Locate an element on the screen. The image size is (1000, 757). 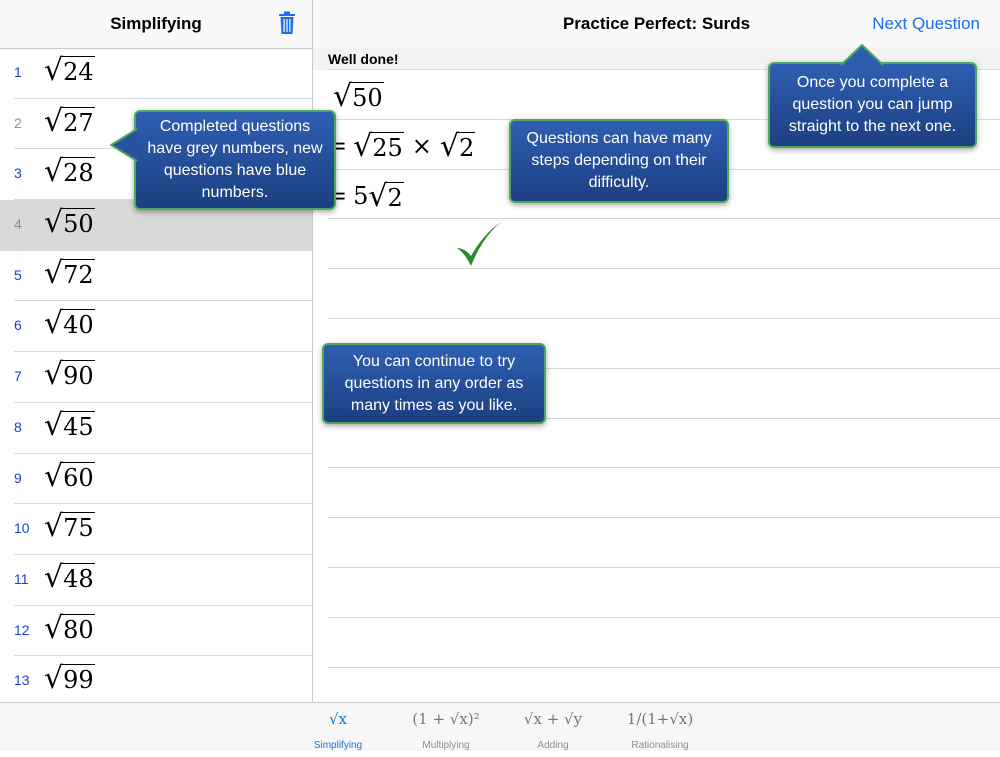
question-row: 9 √ 60 is located at coordinates (163, 479).